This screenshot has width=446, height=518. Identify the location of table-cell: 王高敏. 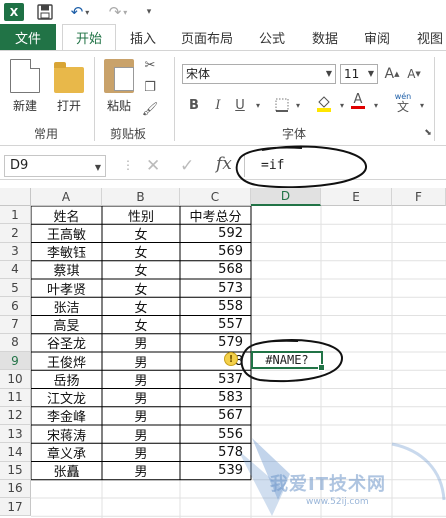
(66, 233).